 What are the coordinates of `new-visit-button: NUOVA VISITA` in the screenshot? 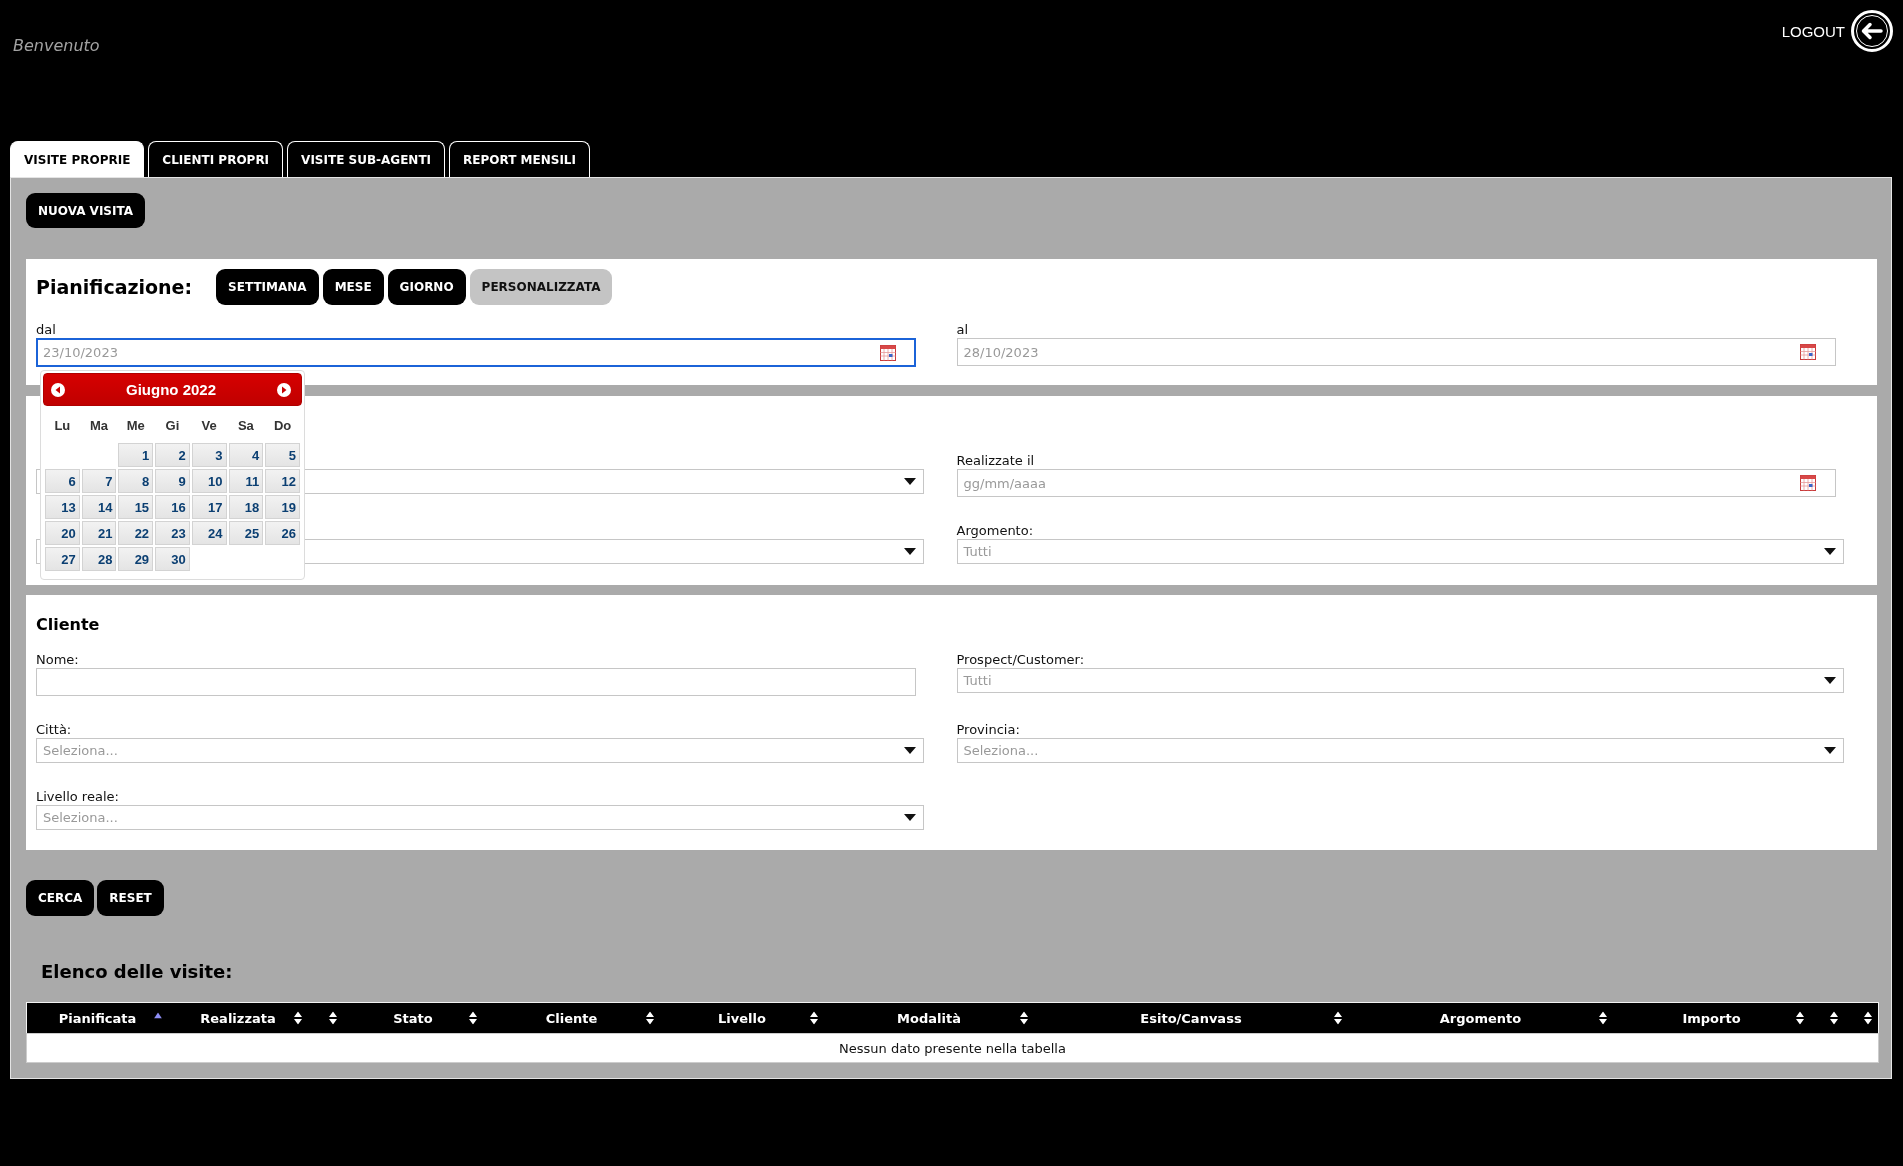 It's located at (85, 210).